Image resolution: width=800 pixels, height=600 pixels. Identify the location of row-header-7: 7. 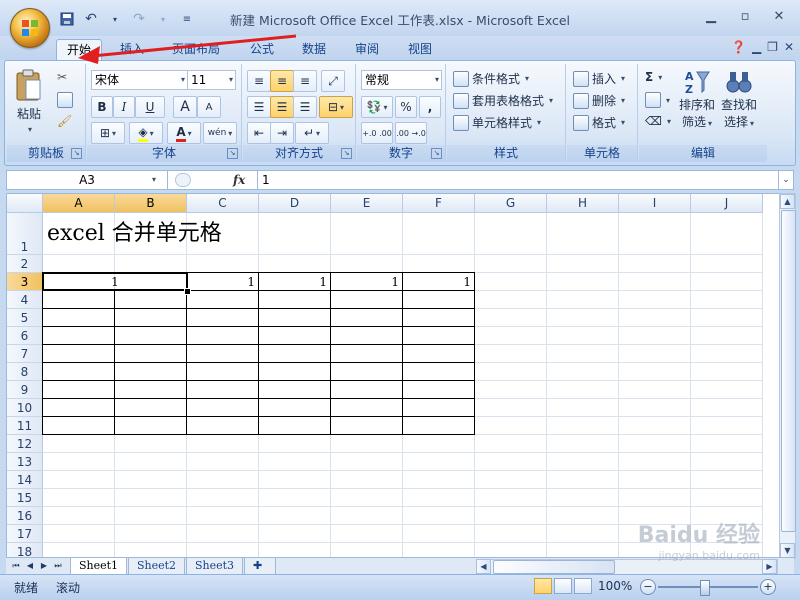
(25, 354).